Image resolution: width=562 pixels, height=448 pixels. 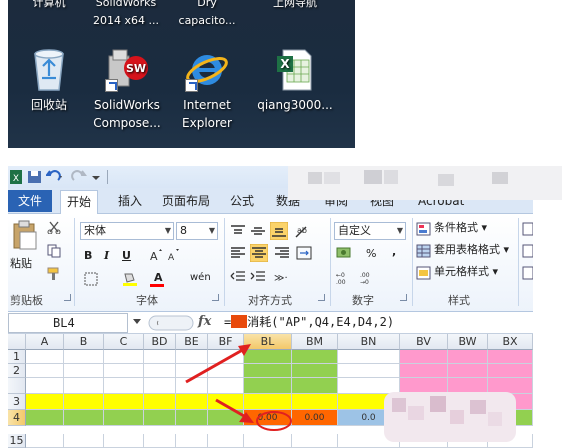 What do you see at coordinates (242, 201) in the screenshot?
I see `tab-formulas: 公式` at bounding box center [242, 201].